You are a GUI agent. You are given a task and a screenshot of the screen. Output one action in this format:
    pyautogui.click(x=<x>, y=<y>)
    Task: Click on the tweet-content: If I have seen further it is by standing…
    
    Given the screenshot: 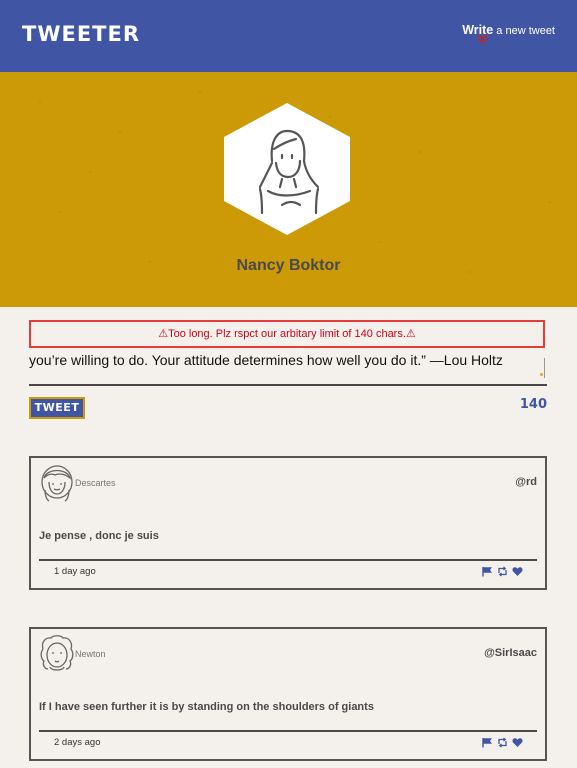 What is the action you would take?
    pyautogui.click(x=206, y=707)
    